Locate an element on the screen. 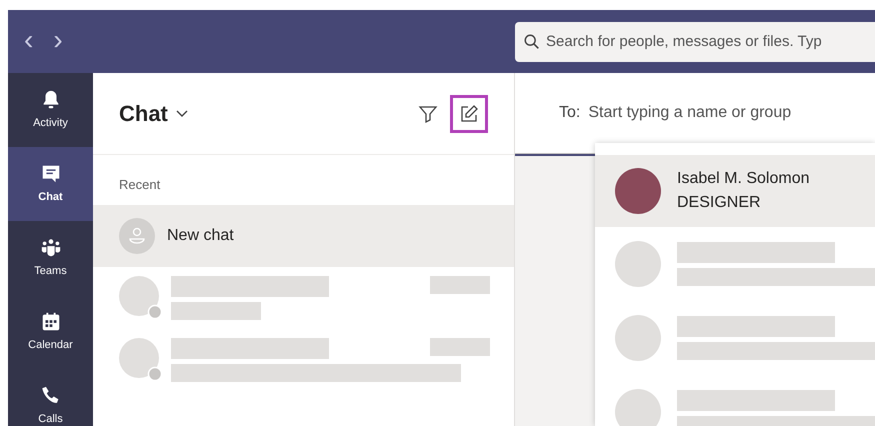  people-group-icon is located at coordinates (51, 247).